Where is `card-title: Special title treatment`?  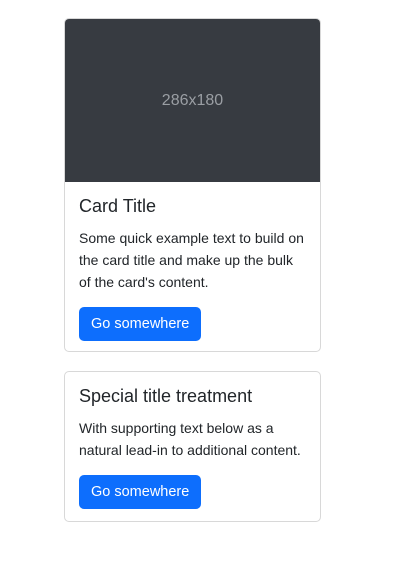
card-title: Special title treatment is located at coordinates (166, 396).